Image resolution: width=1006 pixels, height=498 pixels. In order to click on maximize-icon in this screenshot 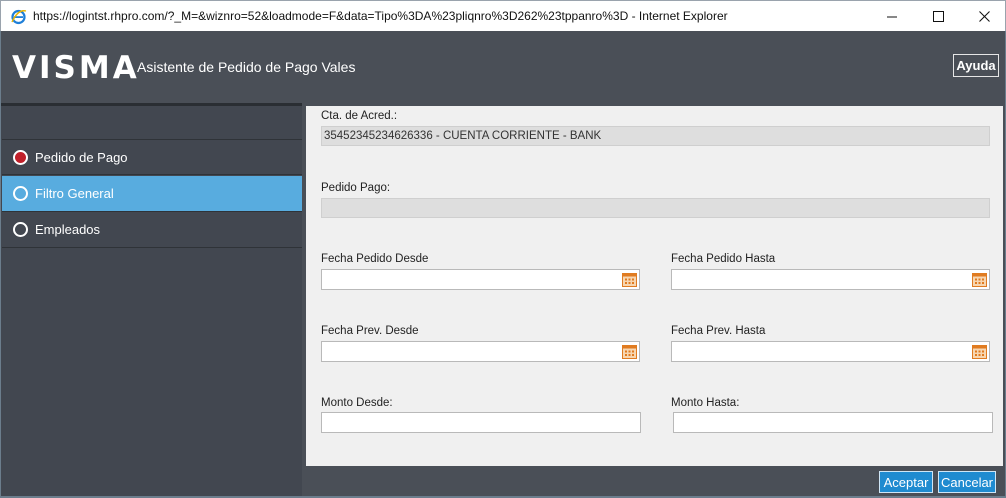, I will do `click(938, 16)`.